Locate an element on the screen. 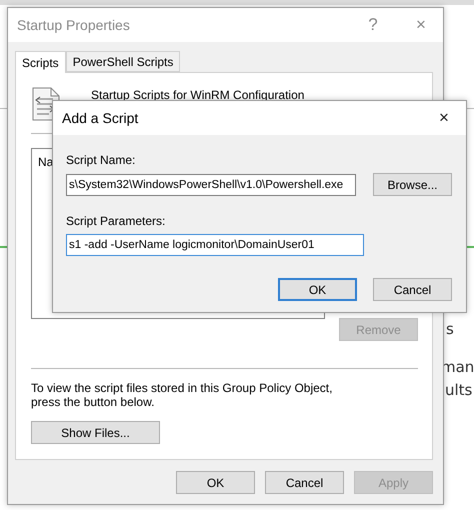  background-text: s is located at coordinates (450, 329).